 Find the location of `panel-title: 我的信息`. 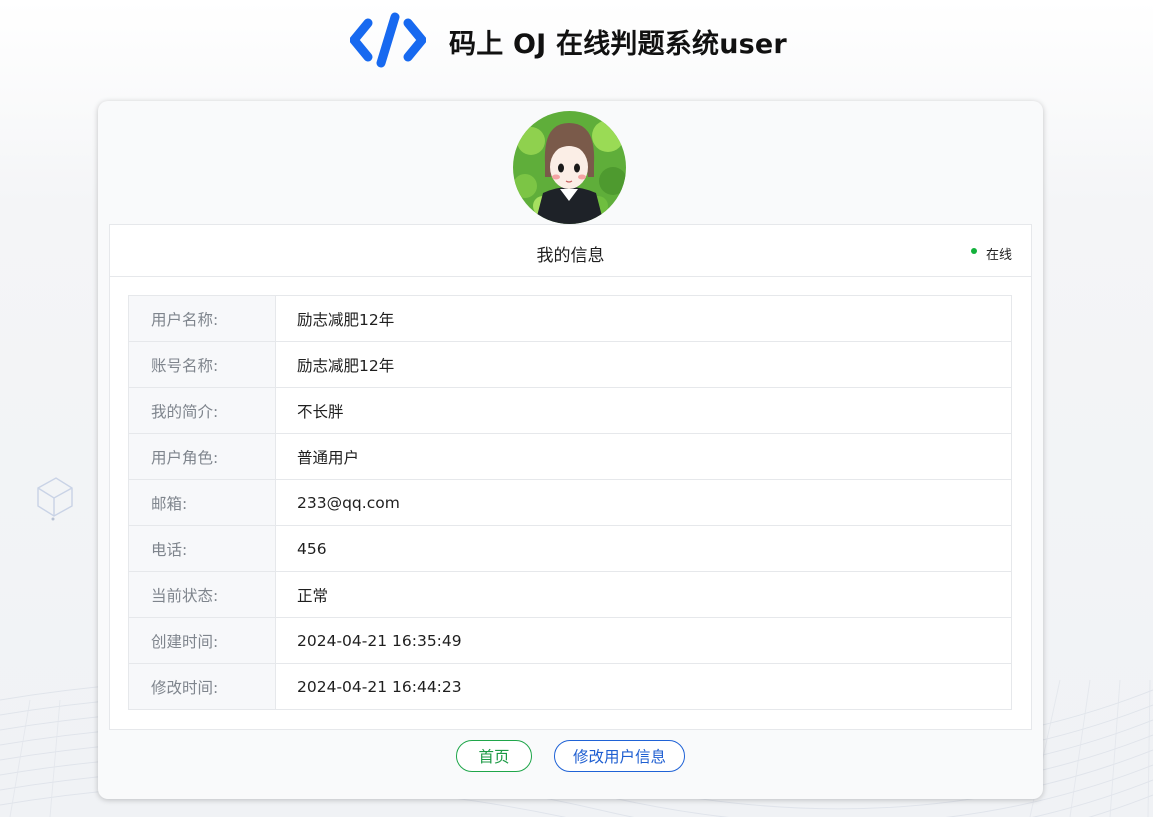

panel-title: 我的信息 is located at coordinates (570, 256).